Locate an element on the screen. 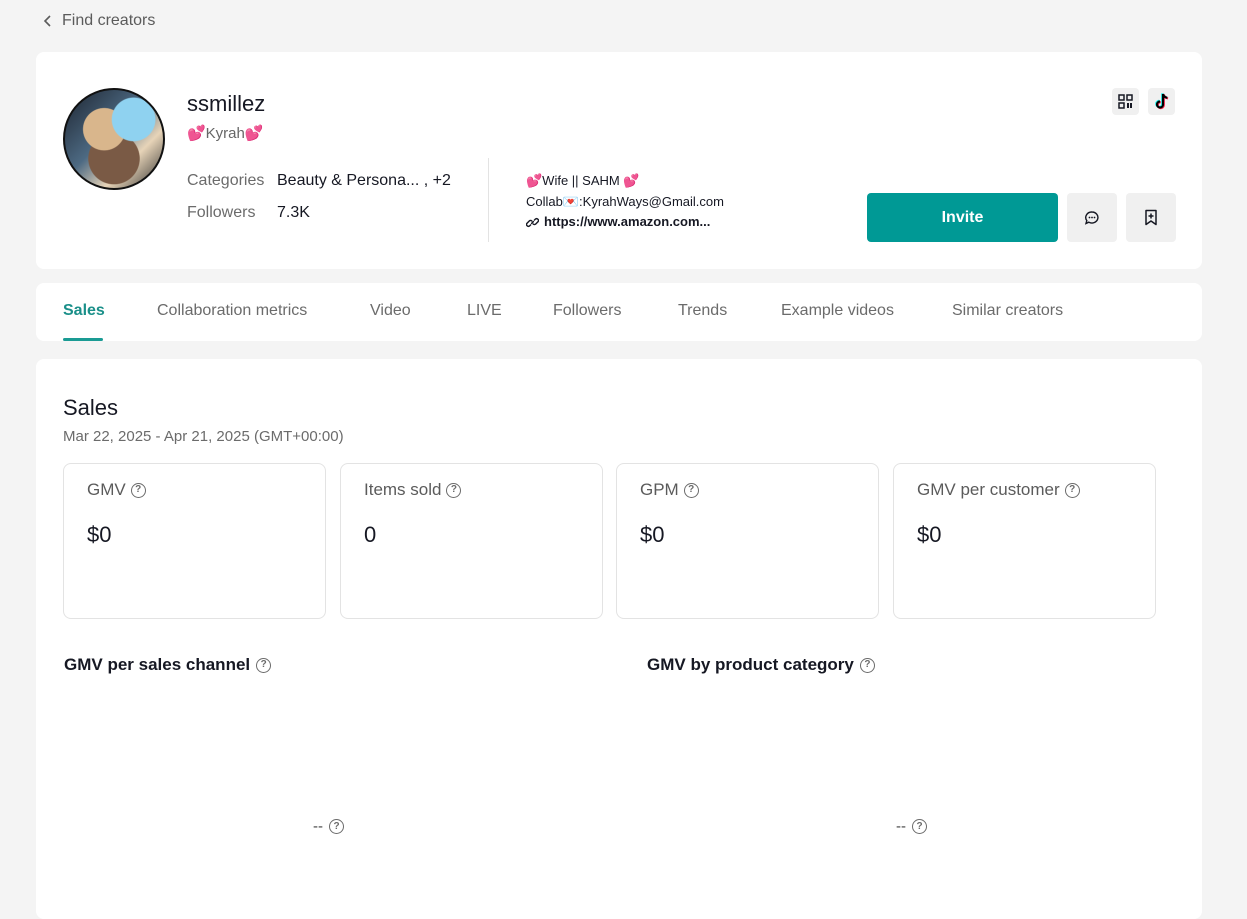  metric-label-text: GMV per customer is located at coordinates (988, 489).